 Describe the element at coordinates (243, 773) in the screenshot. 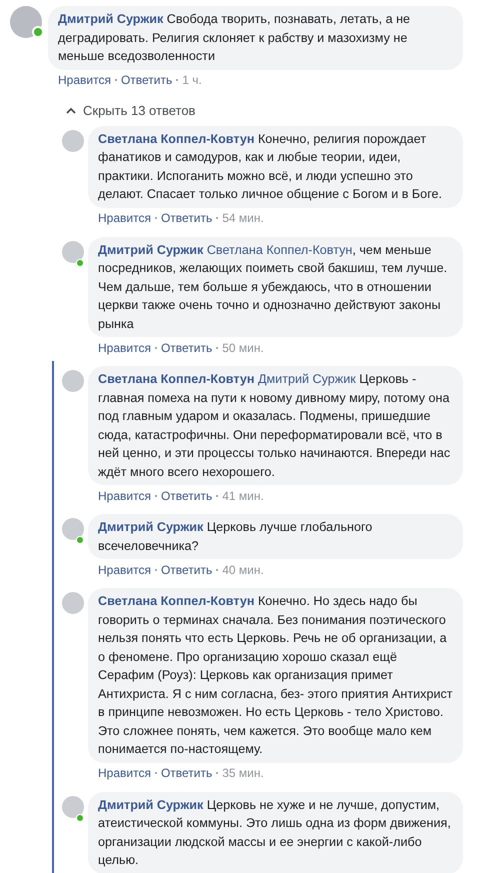

I see `comment-time: 35 мин.` at that location.